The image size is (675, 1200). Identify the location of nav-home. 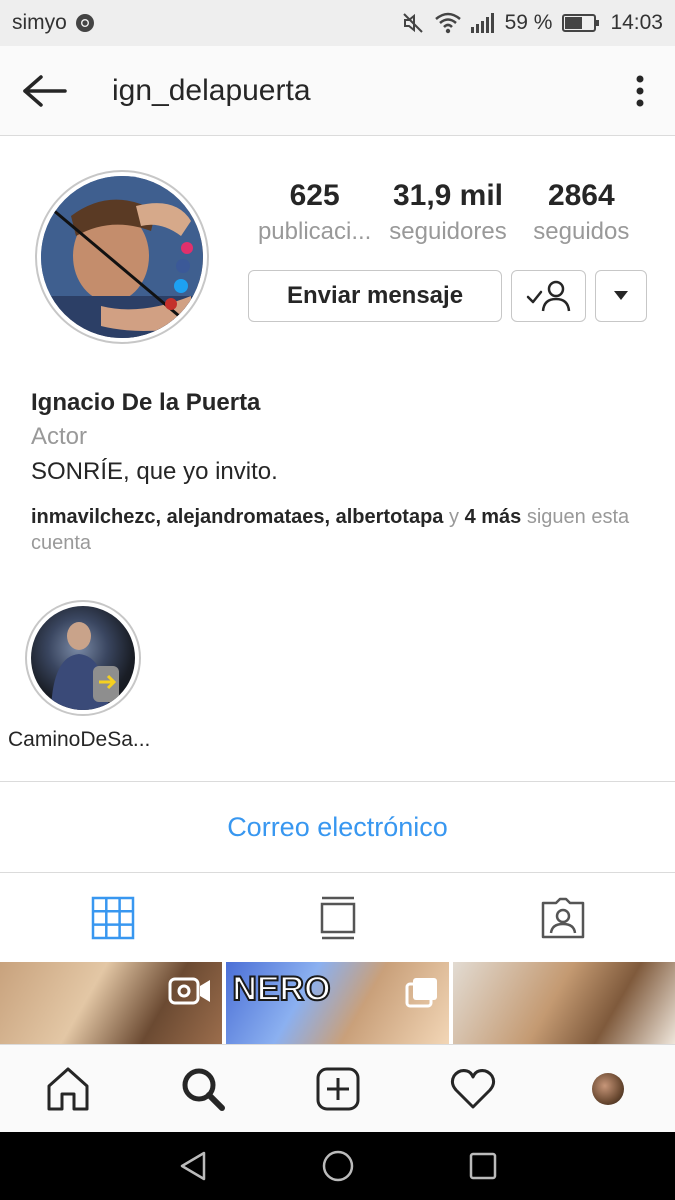
(67, 1088).